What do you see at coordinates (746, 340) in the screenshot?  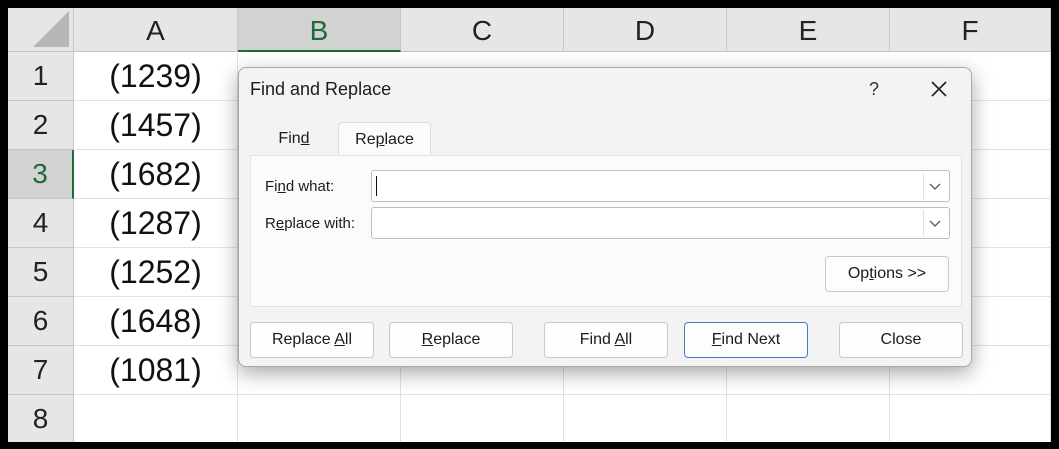 I see `find-next-button: Find Next` at bounding box center [746, 340].